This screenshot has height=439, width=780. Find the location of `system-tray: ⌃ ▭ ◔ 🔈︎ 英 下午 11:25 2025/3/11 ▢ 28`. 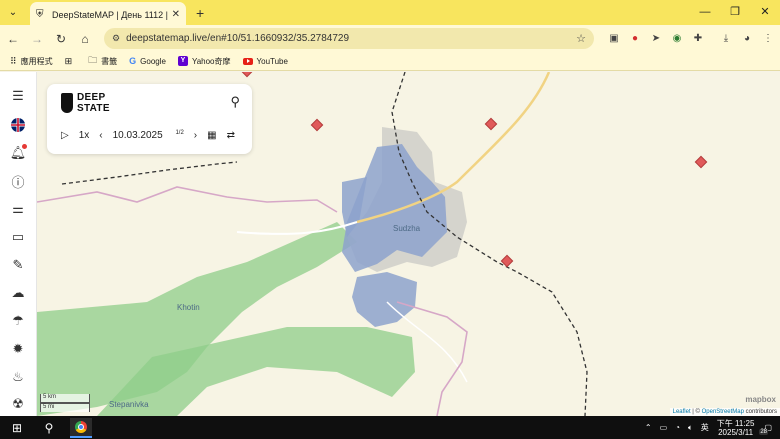

system-tray: ⌃ ▭ ◔ 🔈︎ 英 下午 11:25 2025/3/11 ▢ 28 is located at coordinates (712, 427).